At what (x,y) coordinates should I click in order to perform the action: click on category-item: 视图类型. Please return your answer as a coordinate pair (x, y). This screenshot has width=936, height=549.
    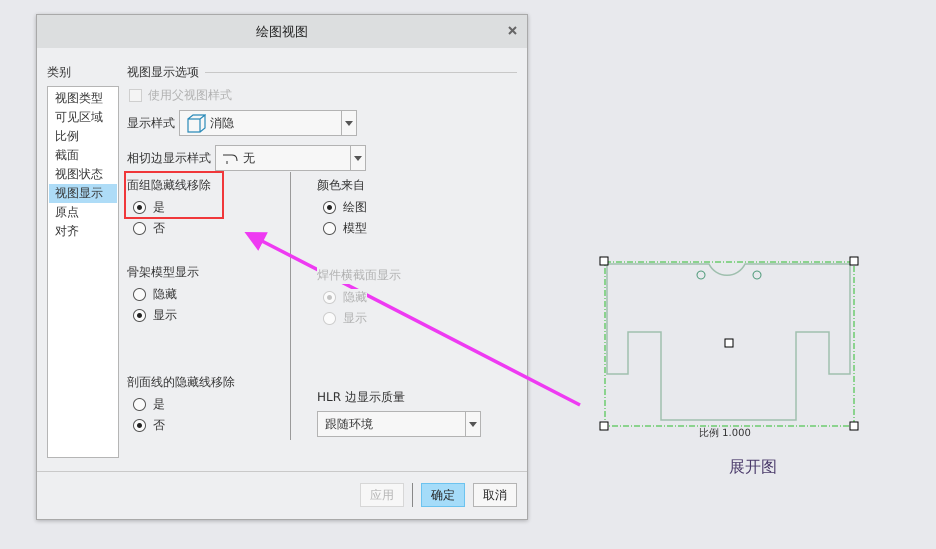
    Looking at the image, I should click on (83, 98).